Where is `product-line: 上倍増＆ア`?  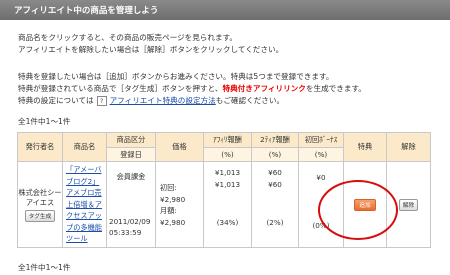
product-line: 上倍増＆ア is located at coordinates (84, 204).